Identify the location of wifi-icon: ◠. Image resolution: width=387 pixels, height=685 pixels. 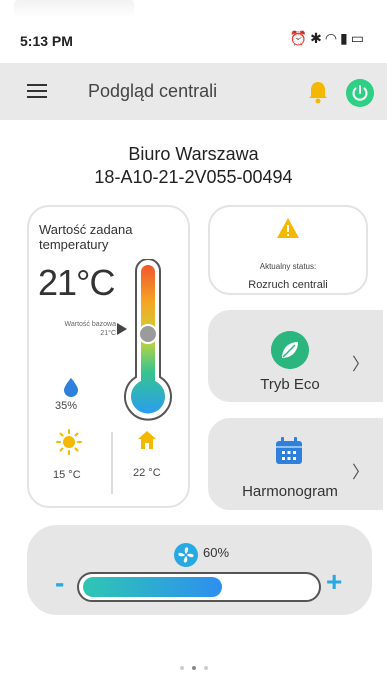
(332, 39).